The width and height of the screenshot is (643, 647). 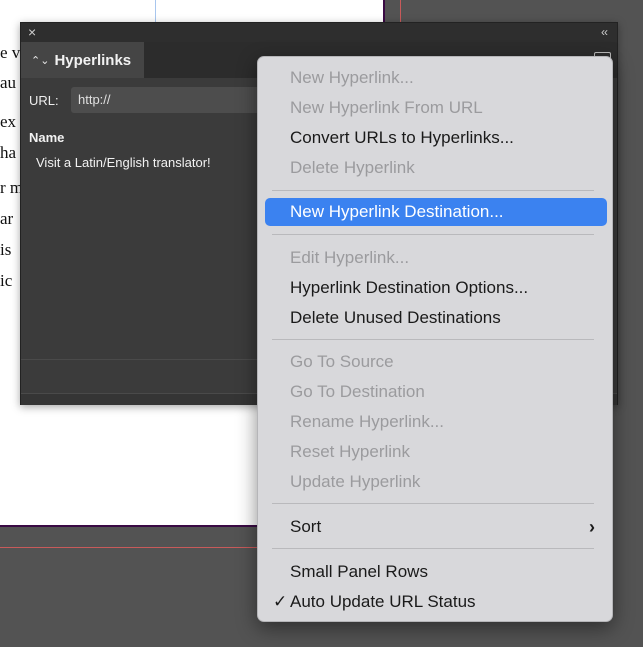 What do you see at coordinates (7, 218) in the screenshot?
I see `document-text-fragment: ar` at bounding box center [7, 218].